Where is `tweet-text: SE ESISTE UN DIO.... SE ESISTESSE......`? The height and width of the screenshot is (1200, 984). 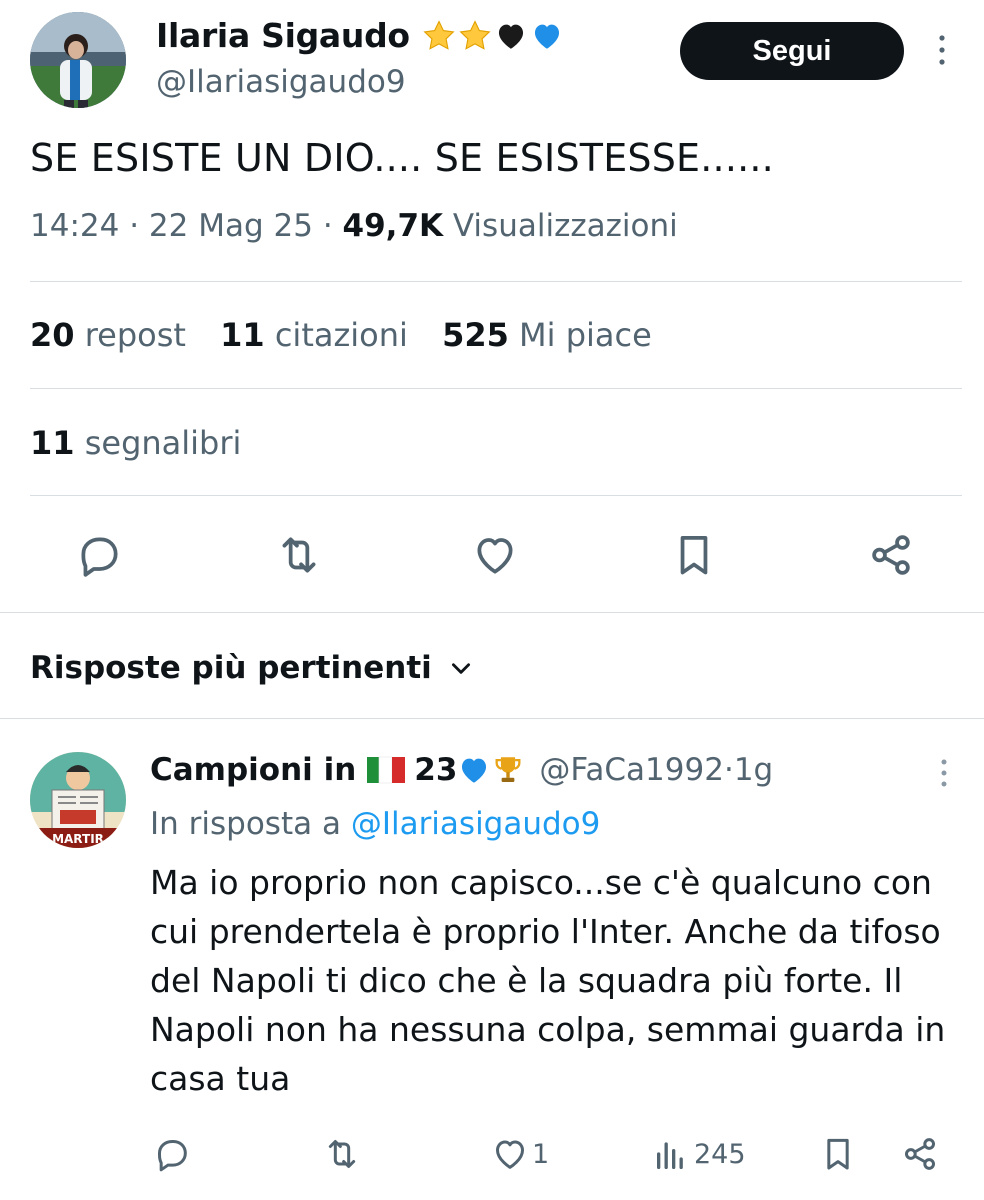 tweet-text: SE ESISTE UN DIO.... SE ESISTESSE...... is located at coordinates (402, 158).